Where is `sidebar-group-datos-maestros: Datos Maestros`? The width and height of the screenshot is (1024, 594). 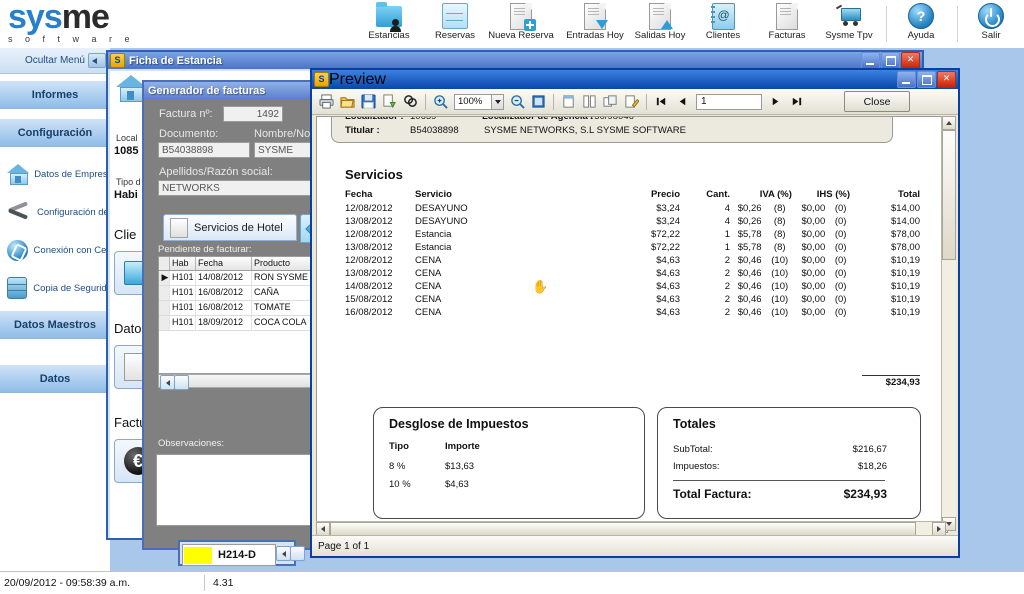 sidebar-group-datos-maestros: Datos Maestros is located at coordinates (55, 324).